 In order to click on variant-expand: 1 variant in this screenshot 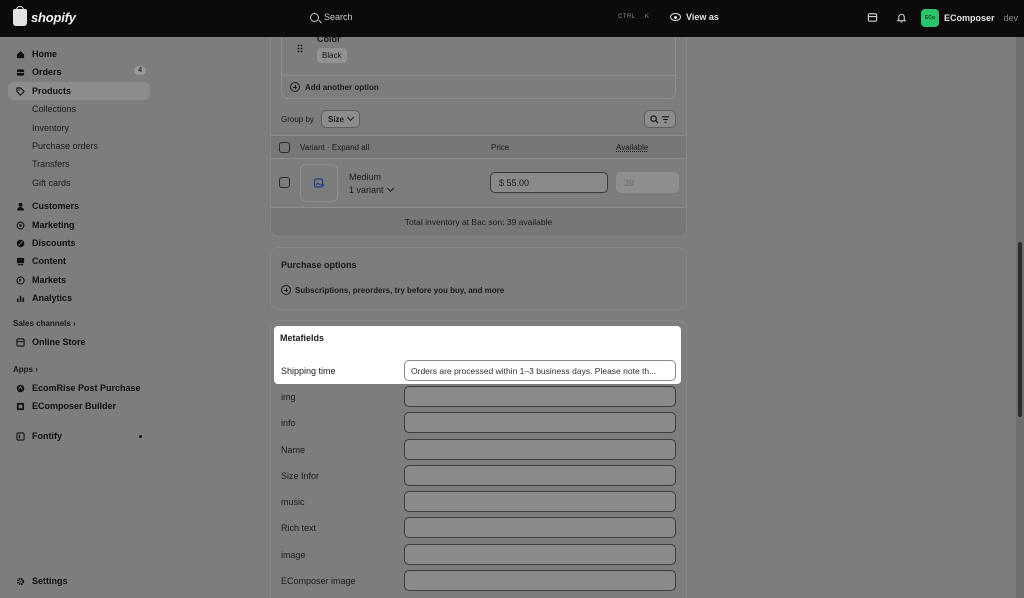, I will do `click(371, 189)`.